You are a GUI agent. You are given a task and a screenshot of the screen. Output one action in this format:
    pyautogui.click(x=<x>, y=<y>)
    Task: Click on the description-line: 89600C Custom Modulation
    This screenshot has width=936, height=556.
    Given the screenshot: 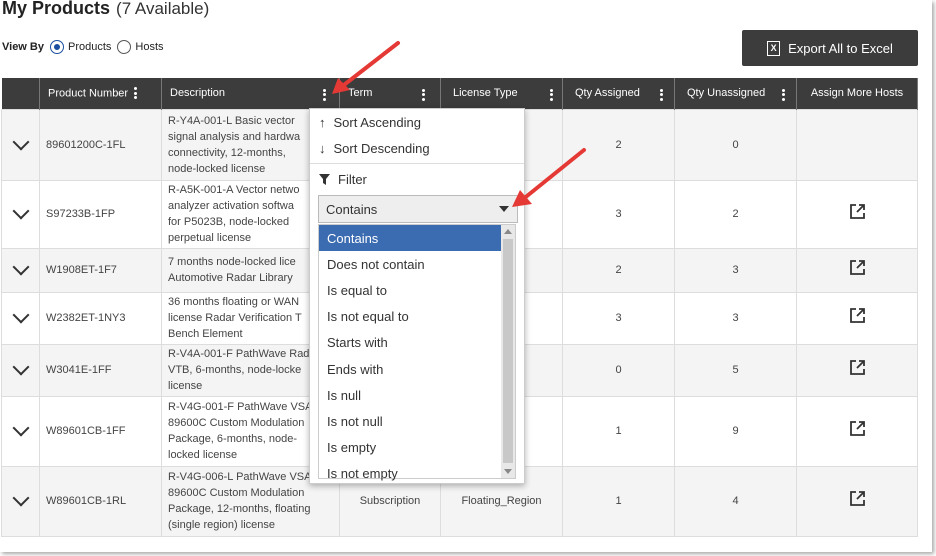 What is the action you would take?
    pyautogui.click(x=236, y=493)
    